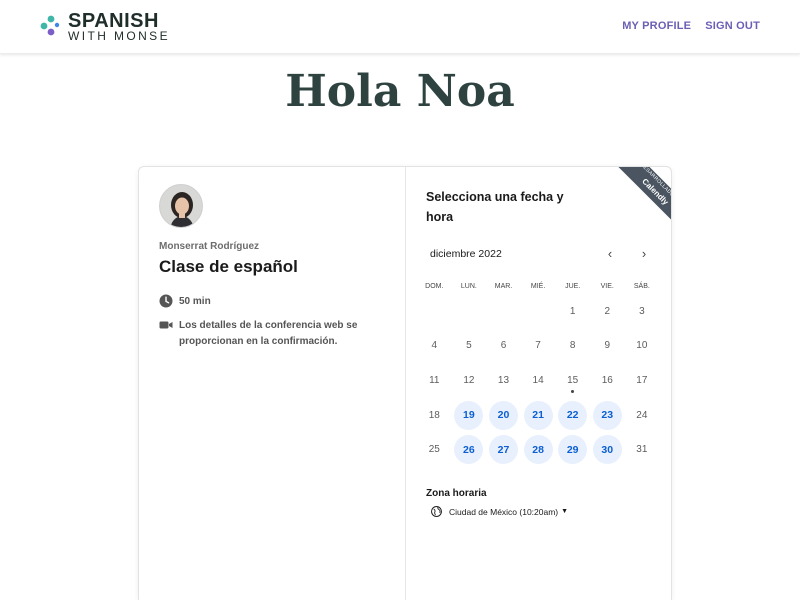 This screenshot has width=800, height=600. I want to click on chevron-down-icon: ▼, so click(565, 511).